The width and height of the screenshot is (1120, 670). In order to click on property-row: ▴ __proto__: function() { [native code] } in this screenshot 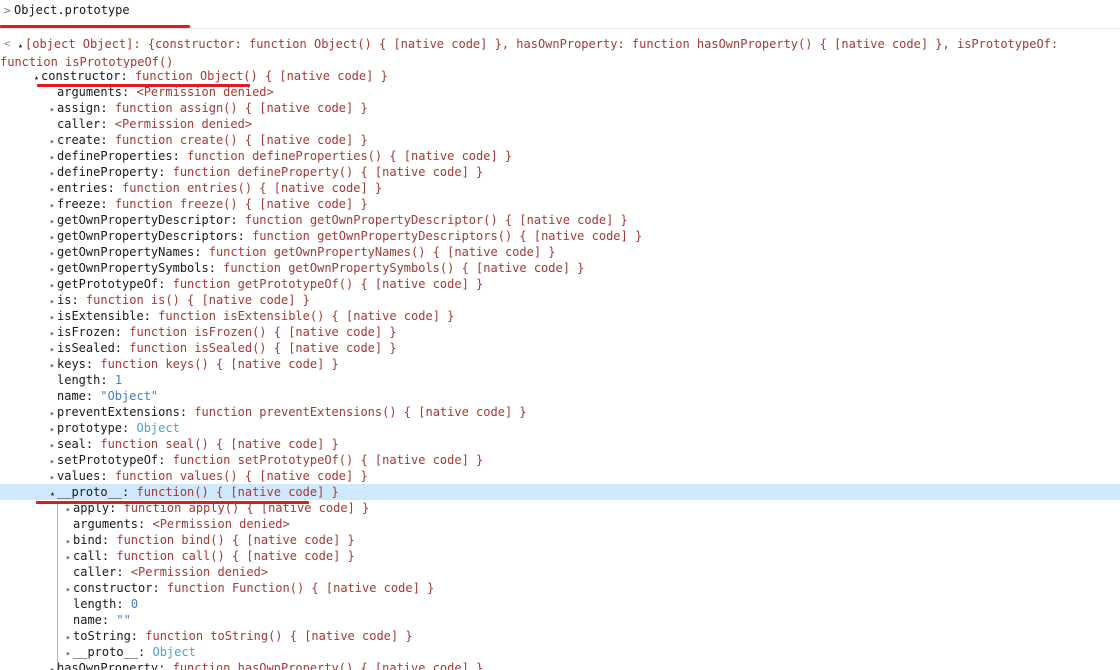, I will do `click(560, 492)`.